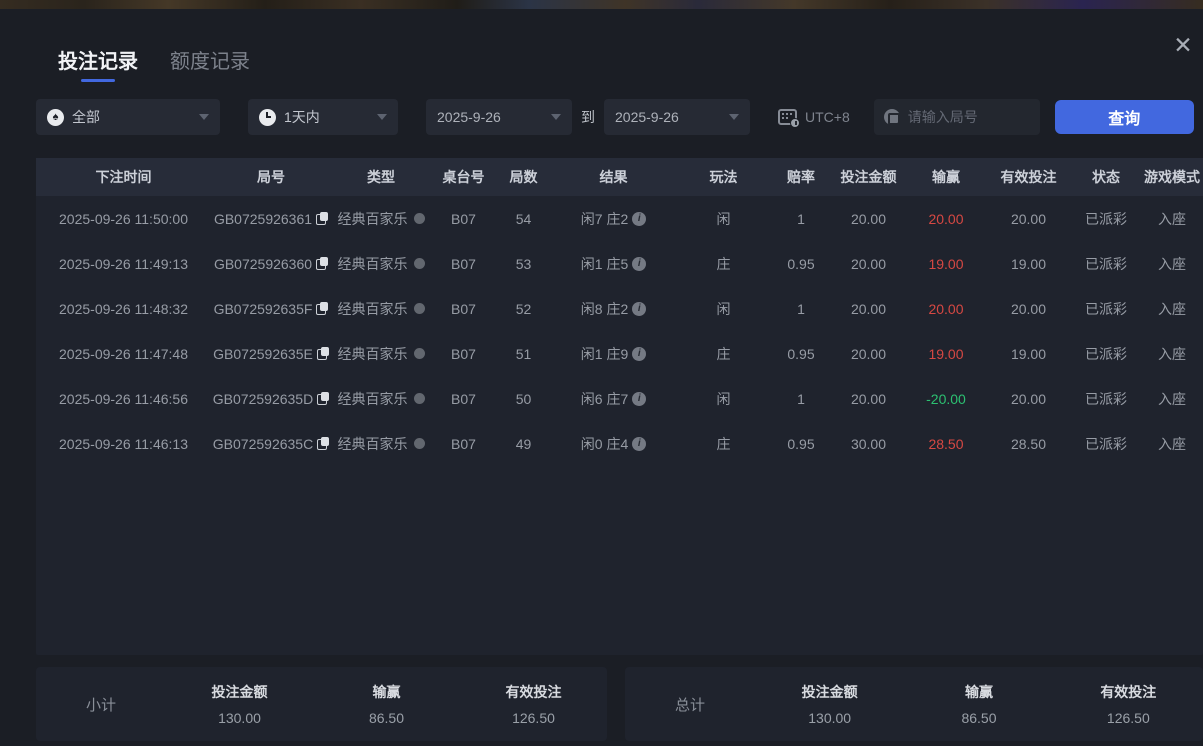  Describe the element at coordinates (604, 398) in the screenshot. I see `result-text: 闲6 庄7` at that location.